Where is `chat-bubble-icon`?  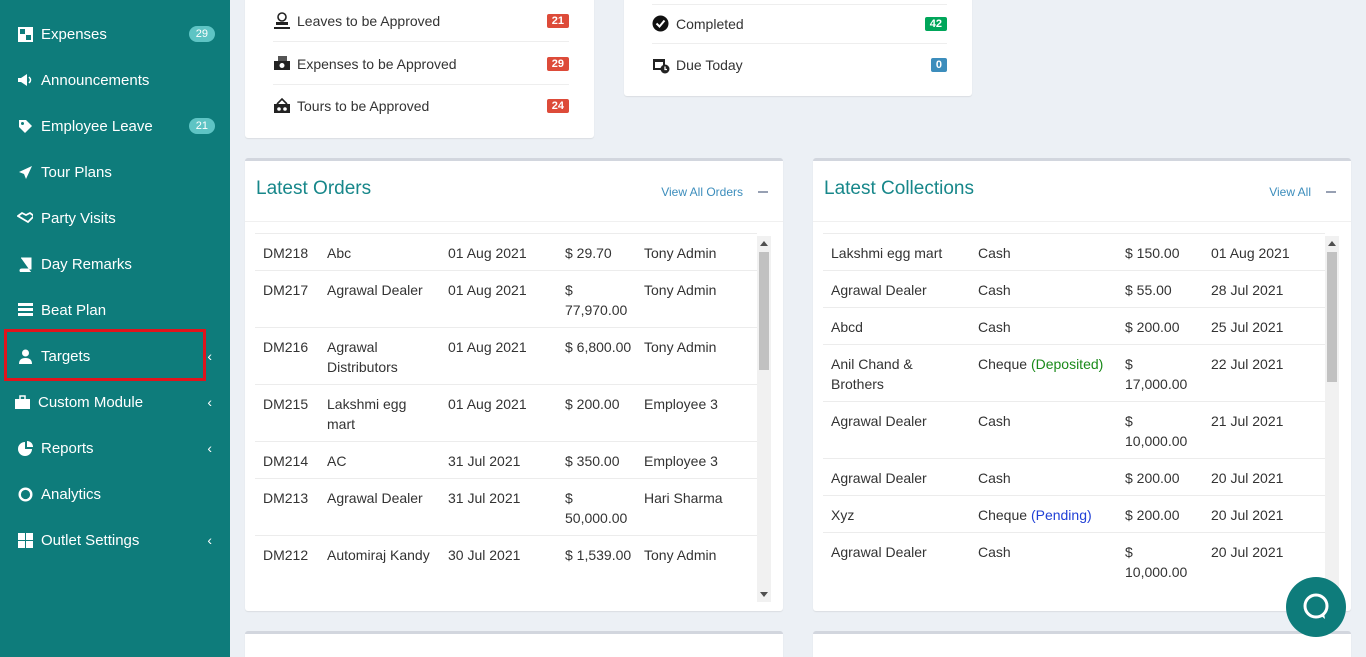 chat-bubble-icon is located at coordinates (1316, 606).